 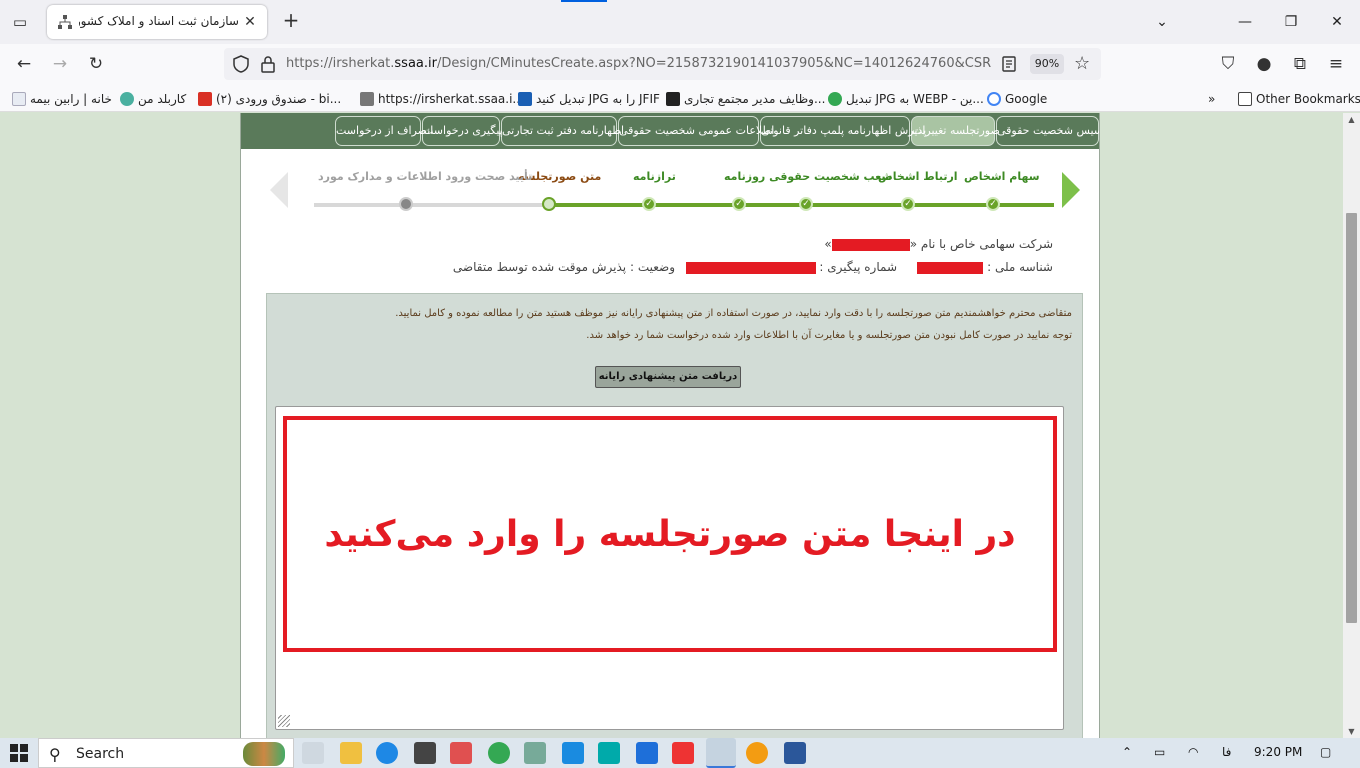 What do you see at coordinates (1325, 752) in the screenshot?
I see `notifications-icon: ▢` at bounding box center [1325, 752].